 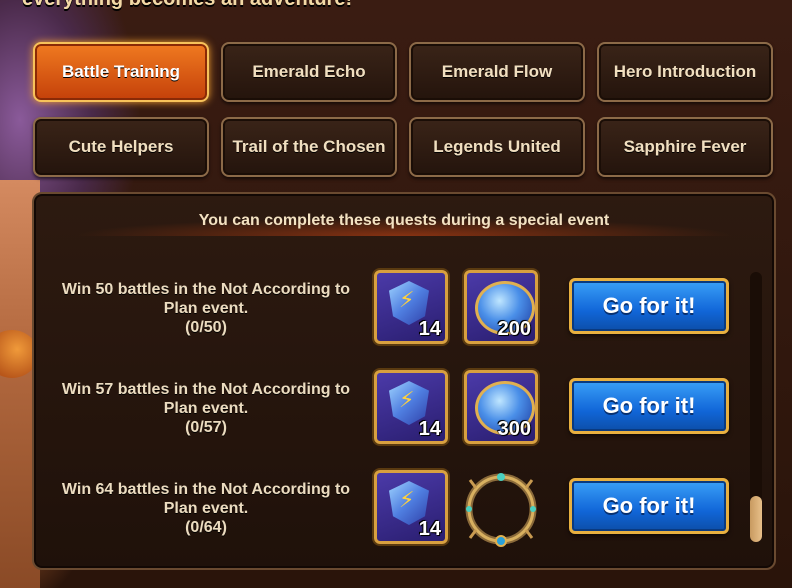 What do you see at coordinates (309, 147) in the screenshot?
I see `tab-trail-of-the-chosen: Trail of the Chosen` at bounding box center [309, 147].